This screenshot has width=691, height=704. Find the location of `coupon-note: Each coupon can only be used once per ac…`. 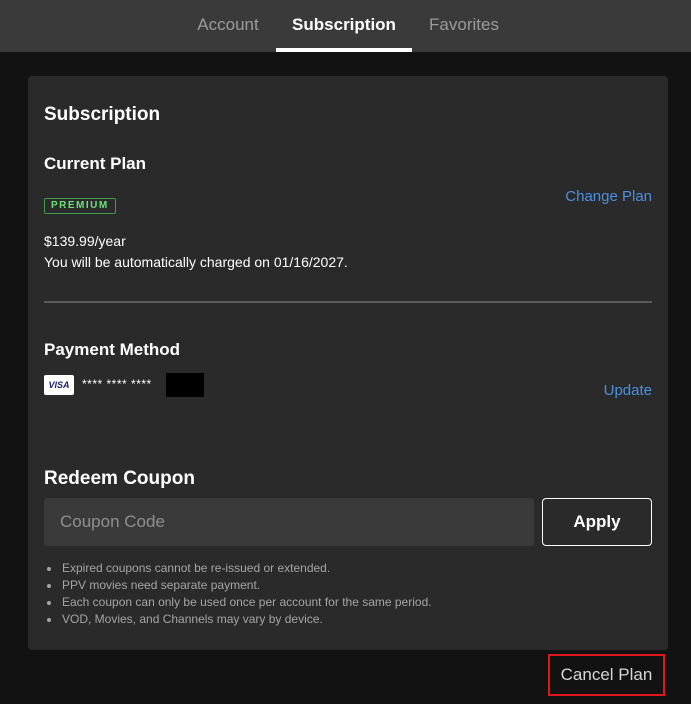

coupon-note: Each coupon can only be used once per ac… is located at coordinates (239, 602).